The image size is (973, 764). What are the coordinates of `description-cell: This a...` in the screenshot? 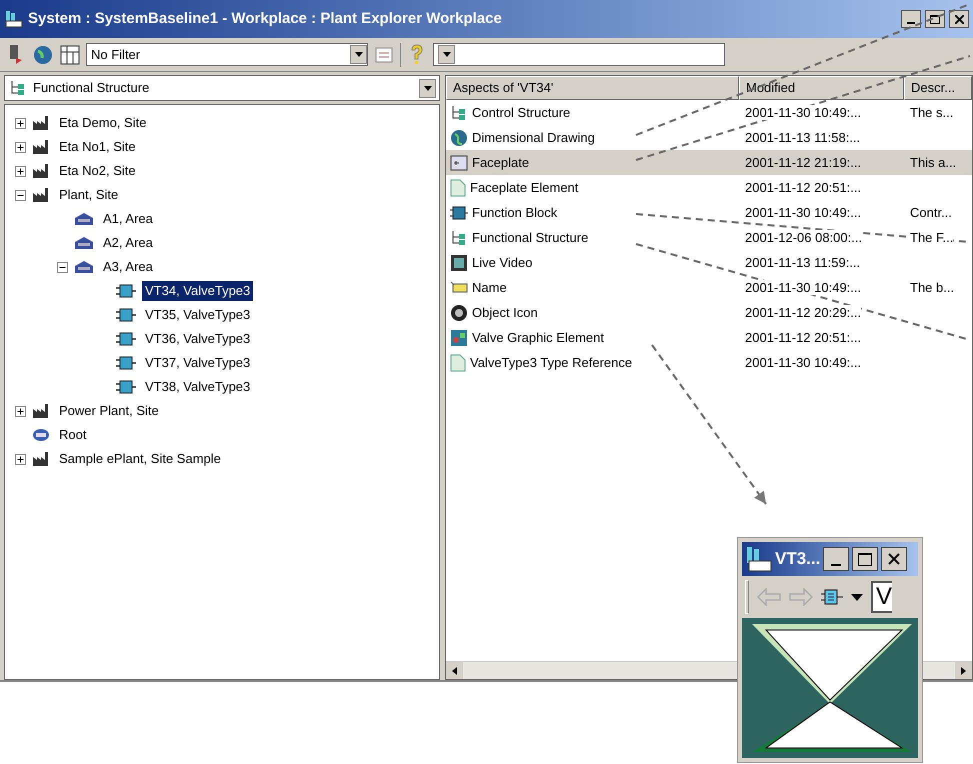 It's located at (933, 162).